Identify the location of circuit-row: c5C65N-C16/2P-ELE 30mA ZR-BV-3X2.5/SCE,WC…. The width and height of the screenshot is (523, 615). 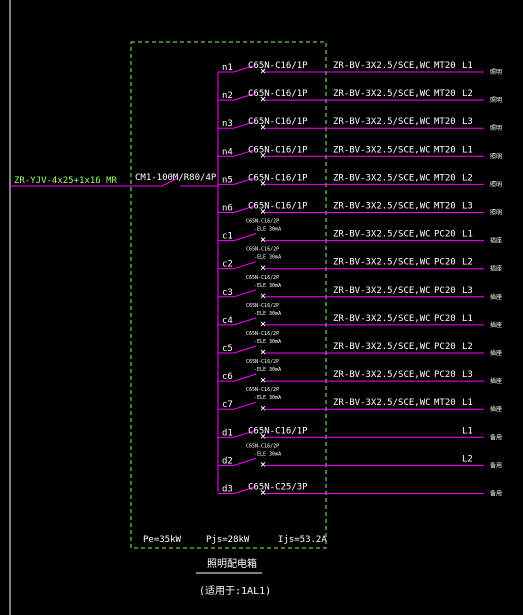
(360, 344).